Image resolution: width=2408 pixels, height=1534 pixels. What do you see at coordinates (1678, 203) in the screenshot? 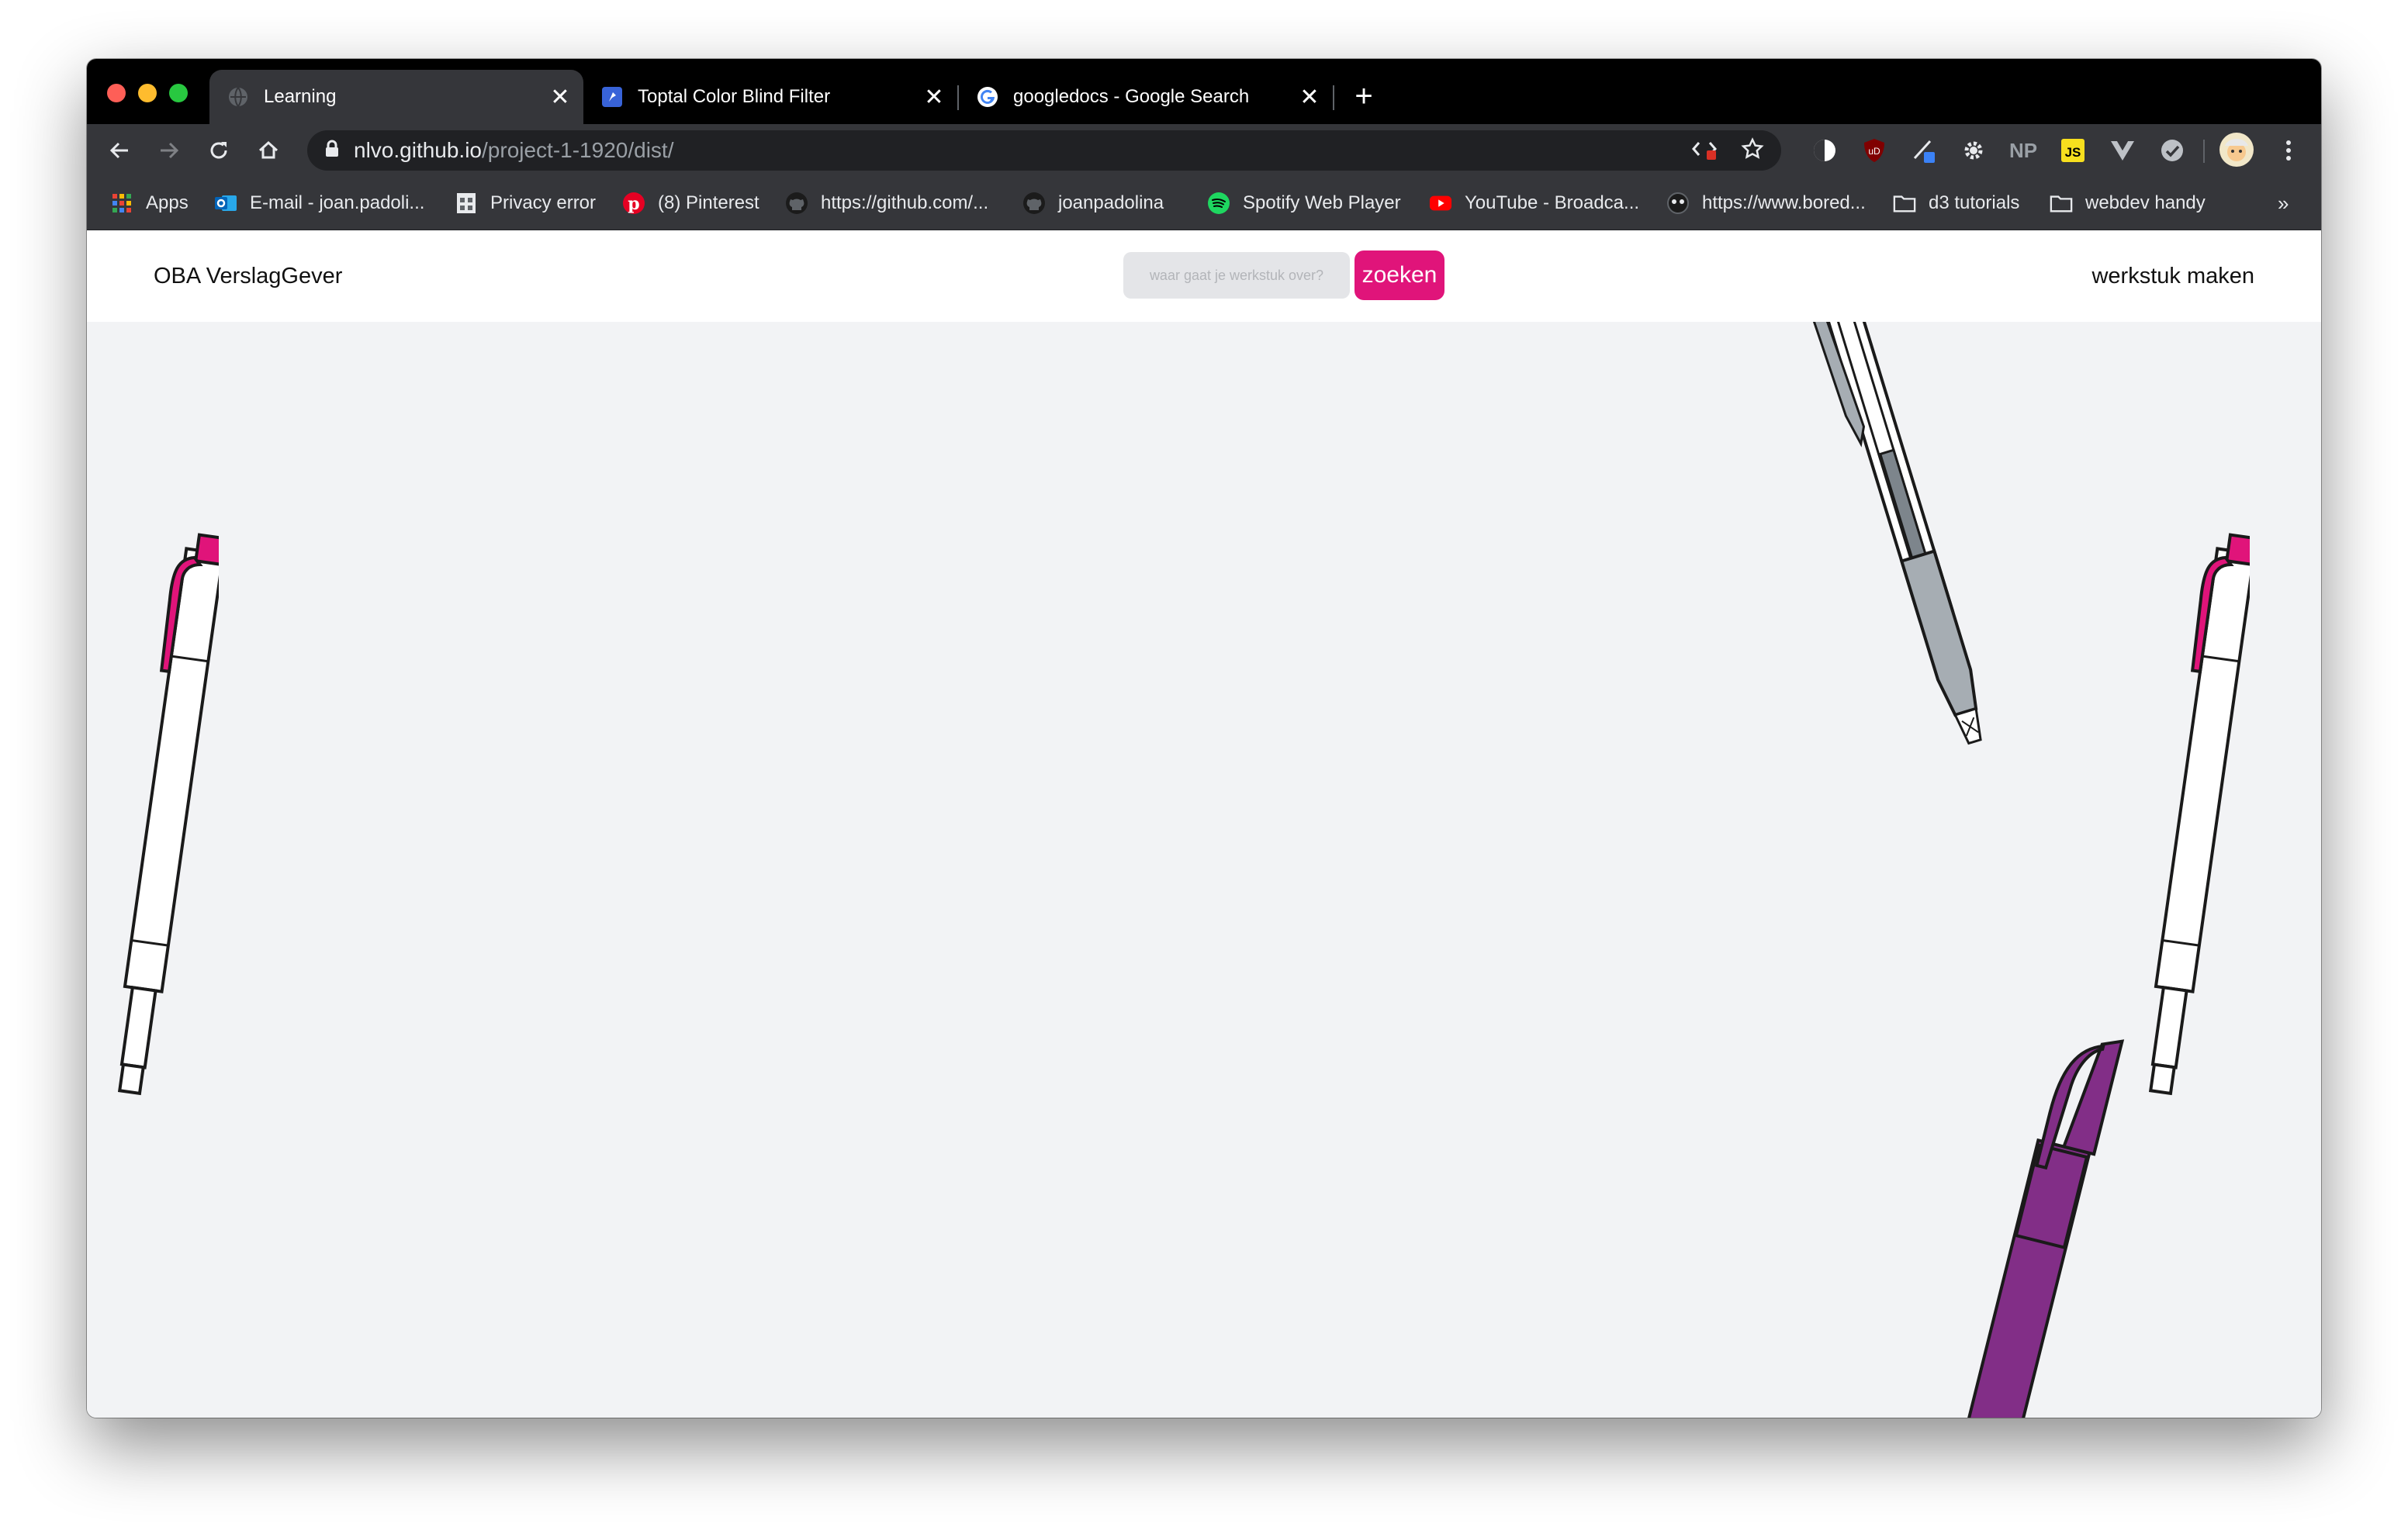
I see `panda-icon` at bounding box center [1678, 203].